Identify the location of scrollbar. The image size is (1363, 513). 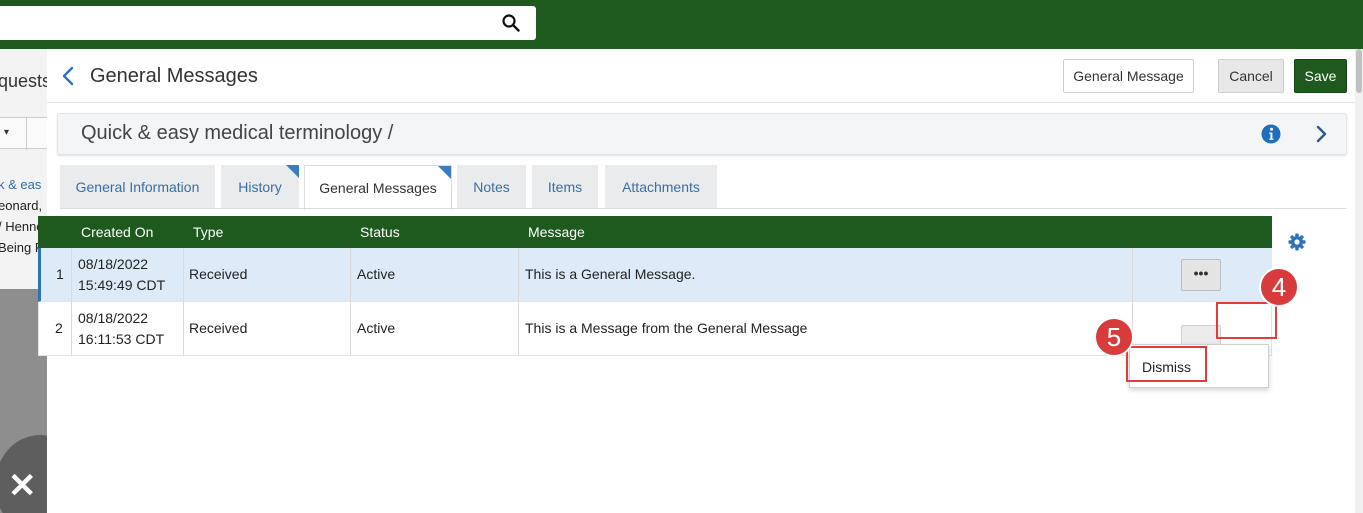
(1359, 281).